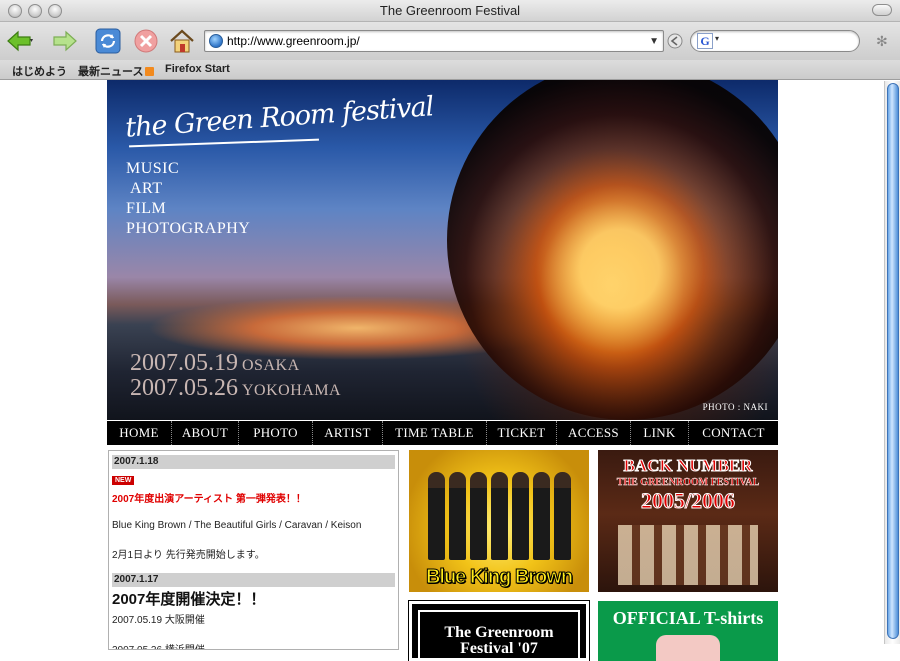 This screenshot has width=900, height=661. I want to click on category-art: ART, so click(146, 188).